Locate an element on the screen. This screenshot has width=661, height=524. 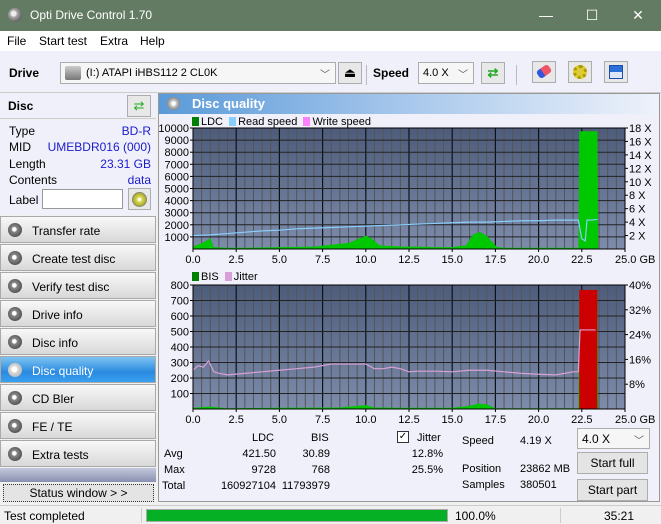
y-tick-label: 3000 is located at coordinates (177, 214).